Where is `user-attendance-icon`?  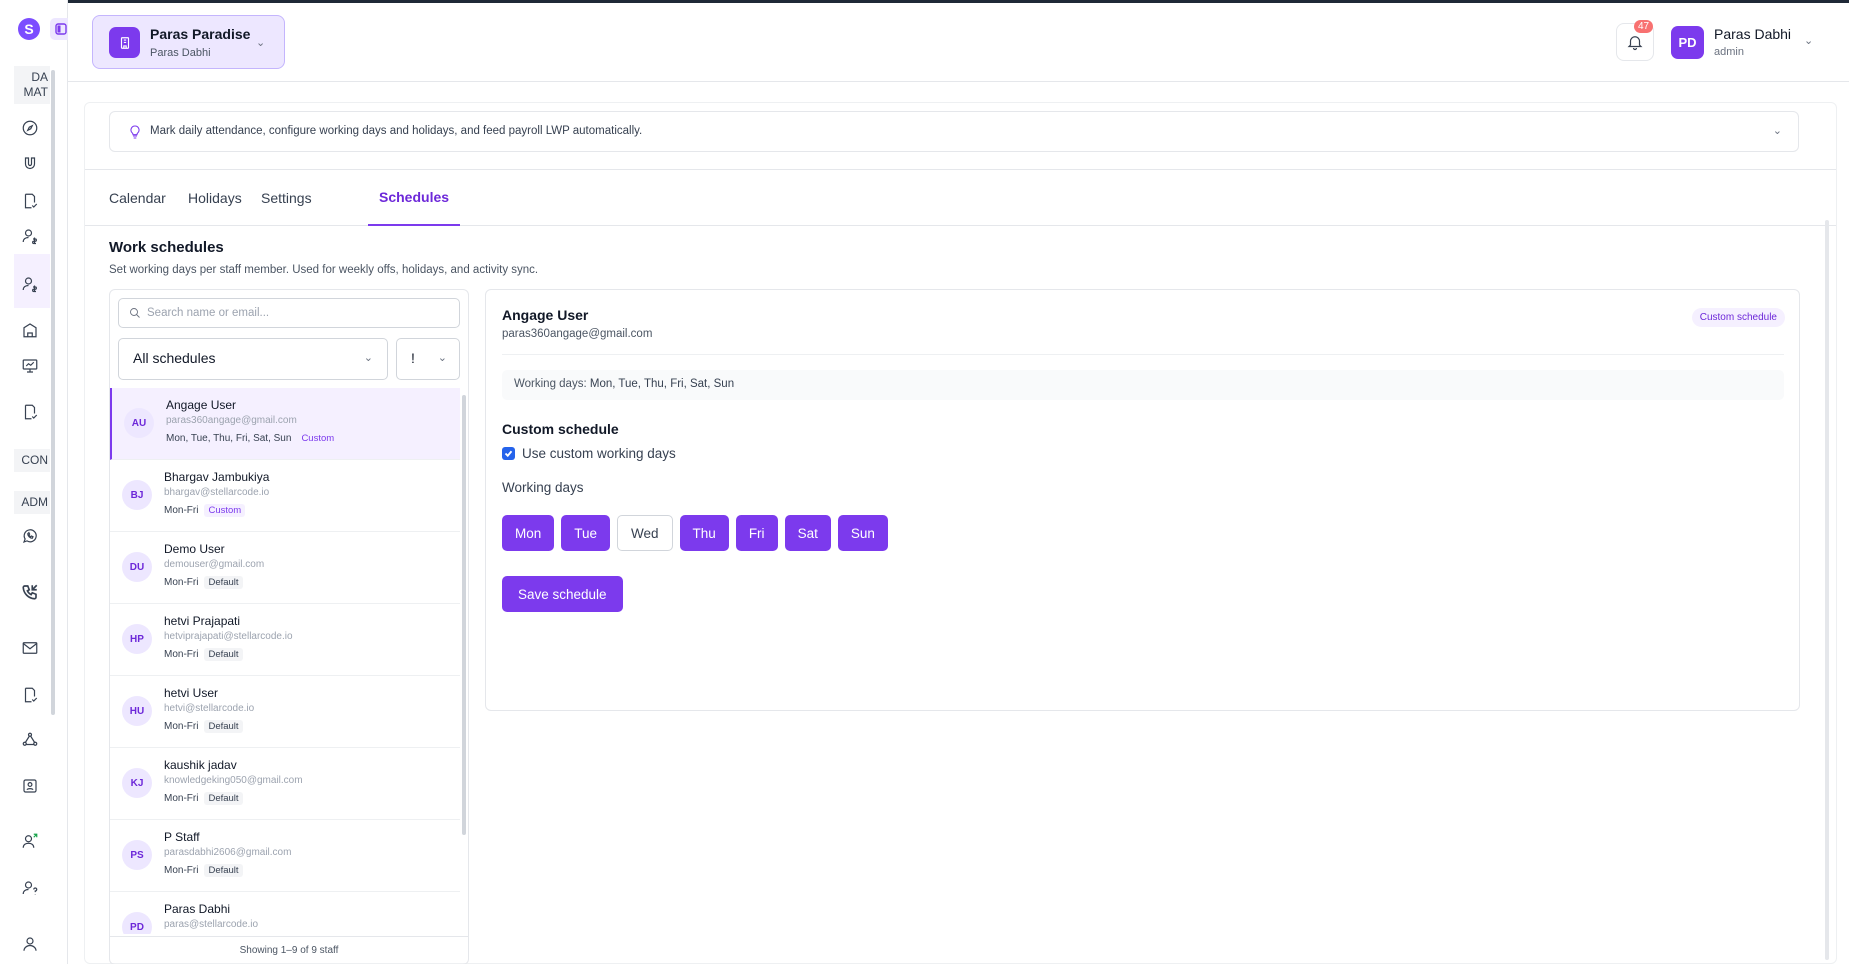
user-attendance-icon is located at coordinates (30, 284).